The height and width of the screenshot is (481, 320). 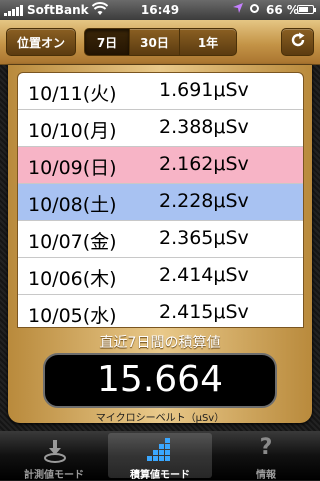 I want to click on reading-row: 10/07(金) 2.365μSv, so click(x=160, y=239).